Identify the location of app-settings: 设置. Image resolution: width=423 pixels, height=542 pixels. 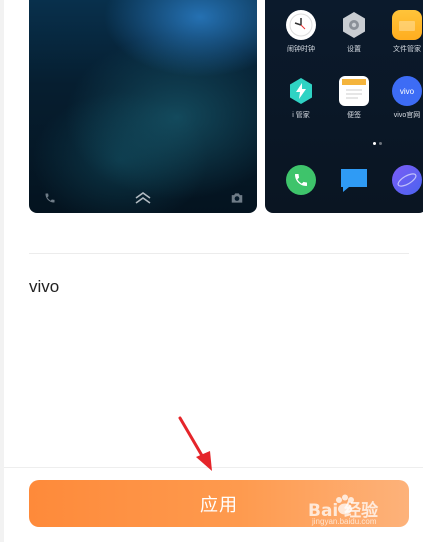
(354, 32).